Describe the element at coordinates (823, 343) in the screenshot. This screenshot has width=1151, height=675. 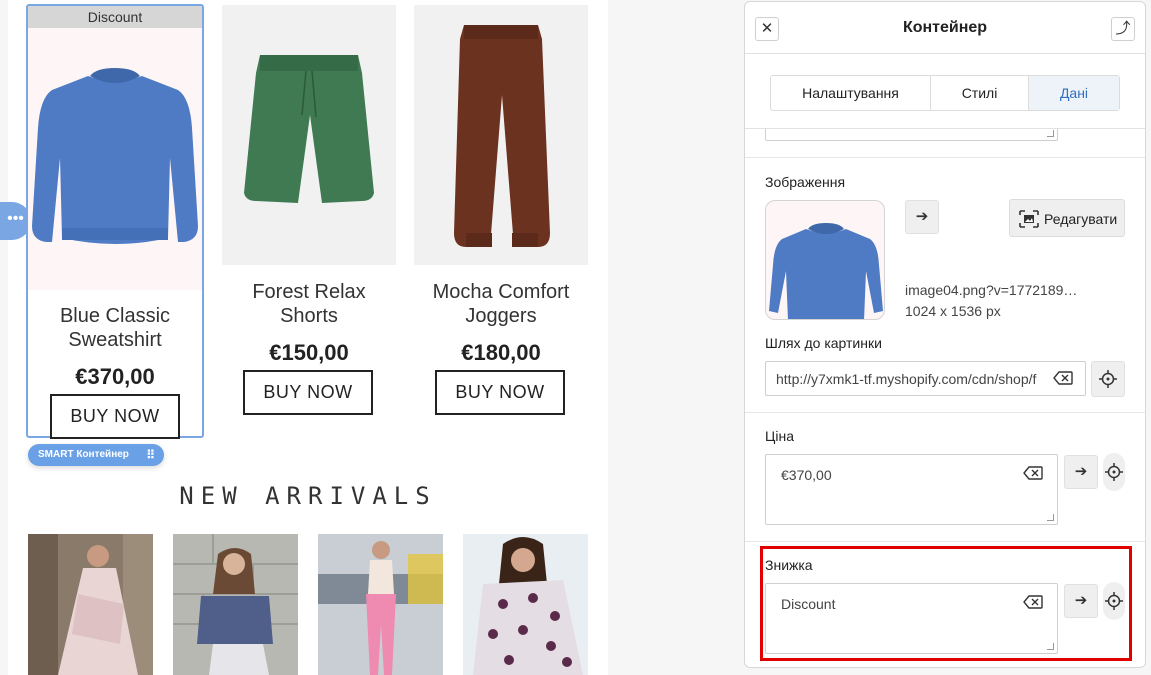
I see `image-path-label: Шлях до картинки` at that location.